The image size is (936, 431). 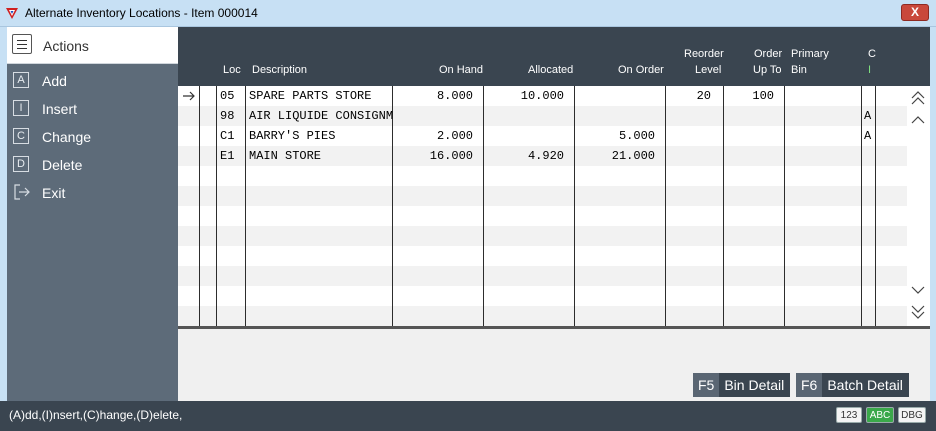 I want to click on action-insert: I Insert, so click(x=92, y=109).